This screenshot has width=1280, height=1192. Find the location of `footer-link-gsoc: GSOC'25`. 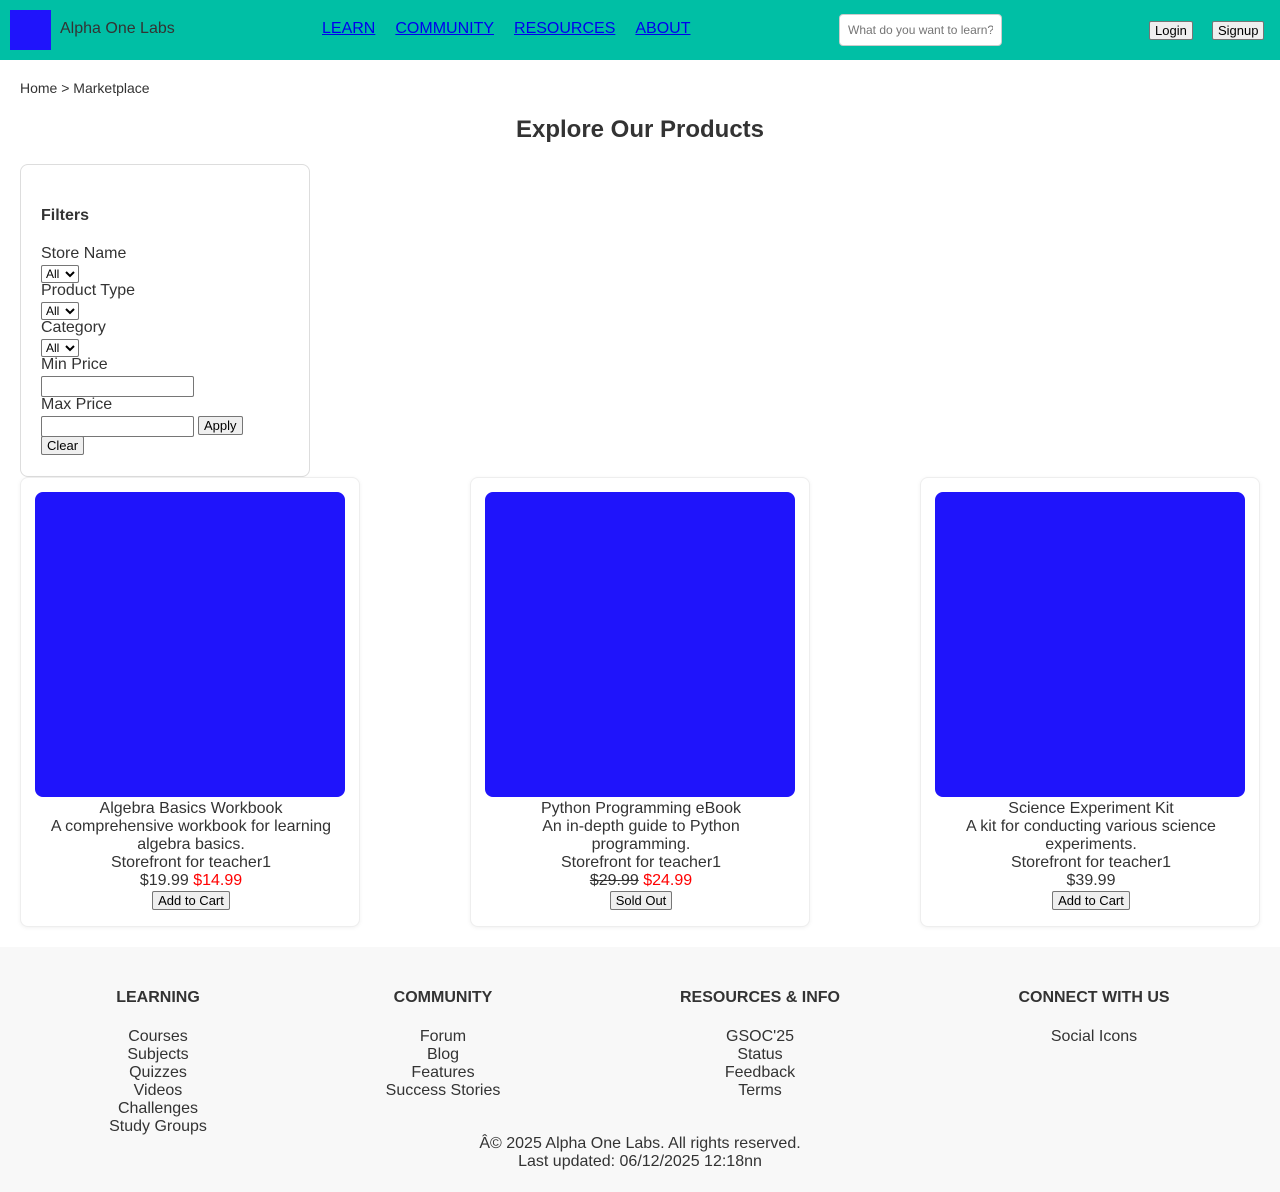

footer-link-gsoc: GSOC'25 is located at coordinates (760, 1037).